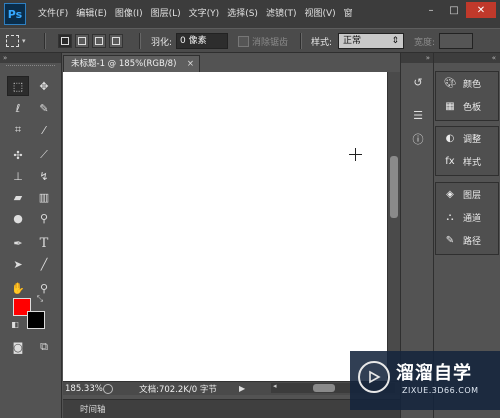 The image size is (500, 418). I want to click on antialias-group: 消除锯齿, so click(263, 41).